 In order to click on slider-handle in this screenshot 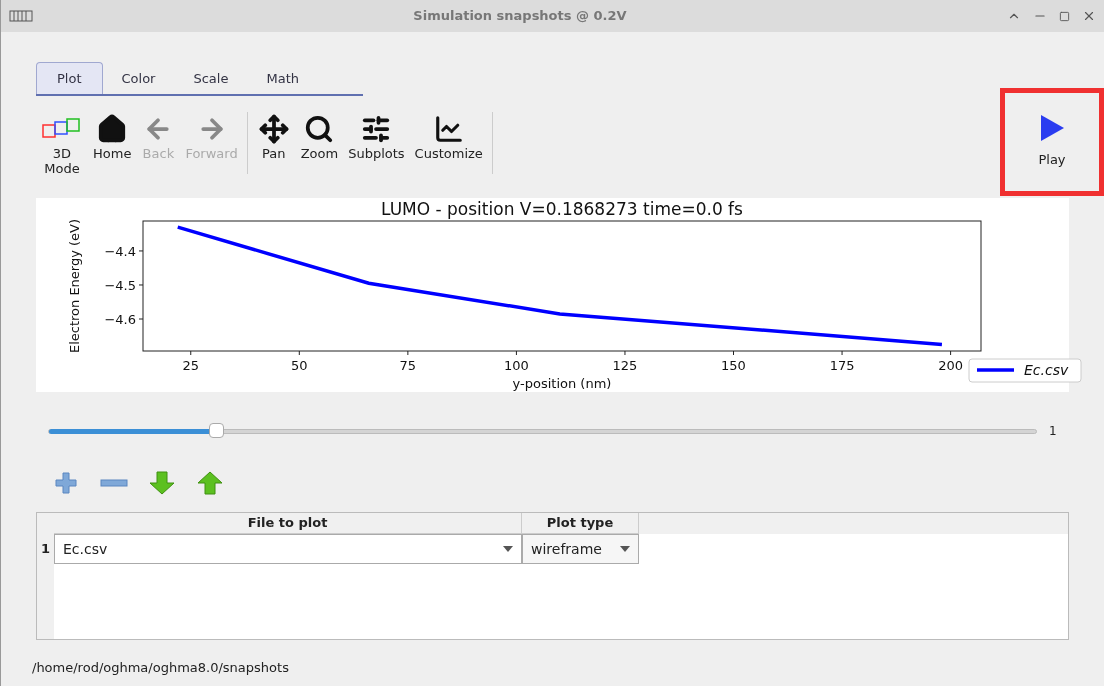, I will do `click(217, 430)`.